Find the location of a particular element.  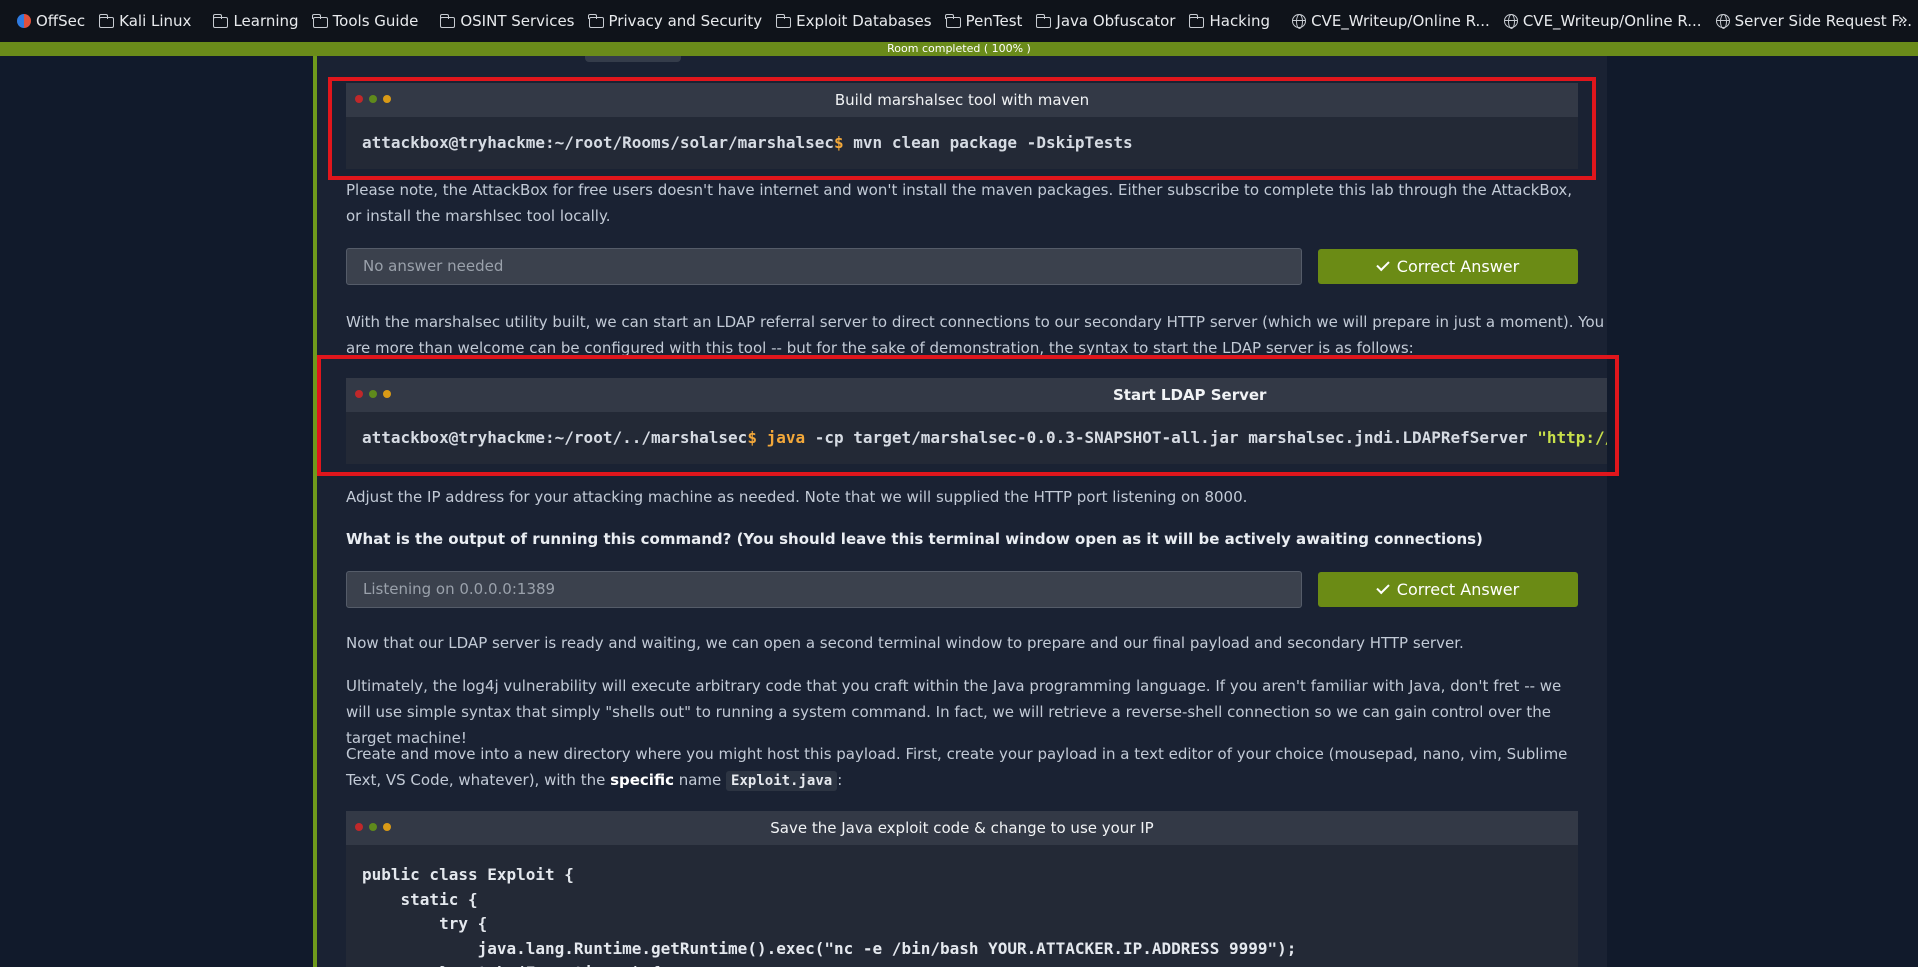

inline-code-filename: Exploit.java is located at coordinates (782, 781).